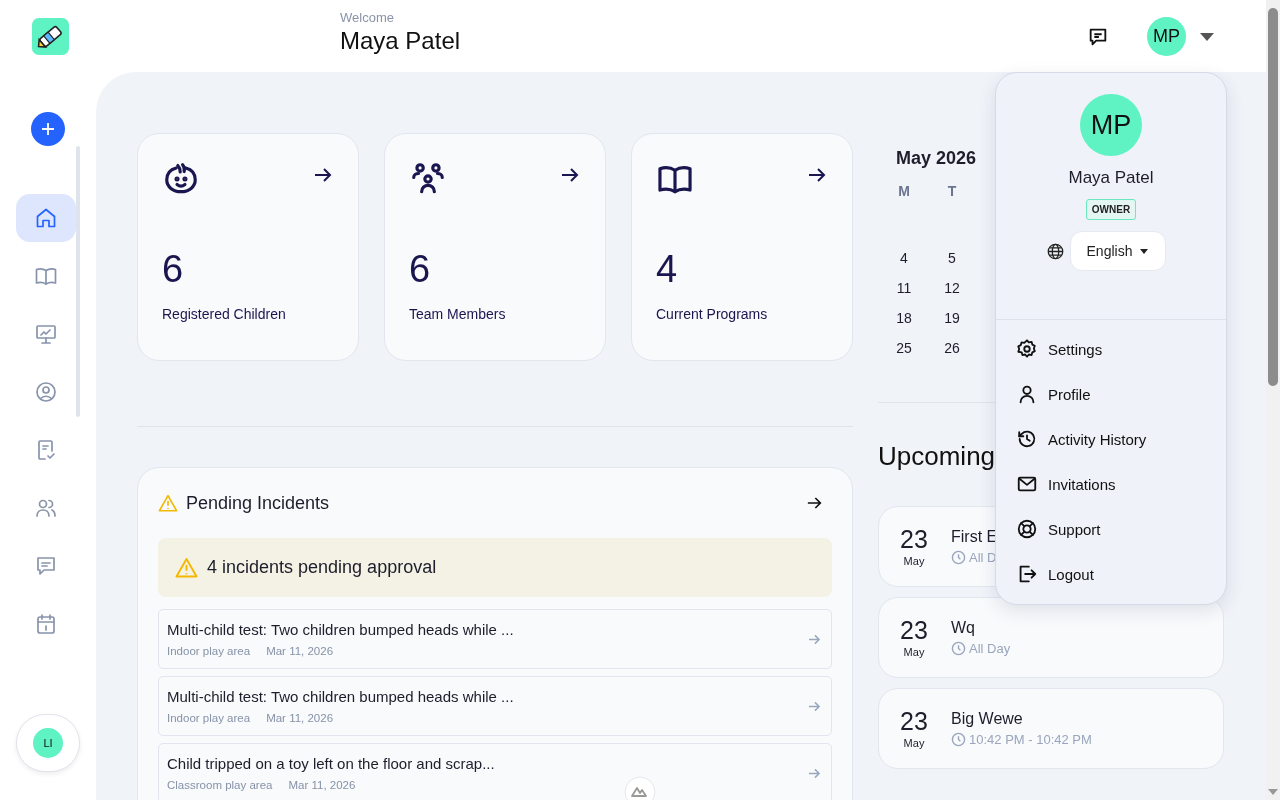 The height and width of the screenshot is (800, 1280). I want to click on calendar-day: 11, so click(904, 288).